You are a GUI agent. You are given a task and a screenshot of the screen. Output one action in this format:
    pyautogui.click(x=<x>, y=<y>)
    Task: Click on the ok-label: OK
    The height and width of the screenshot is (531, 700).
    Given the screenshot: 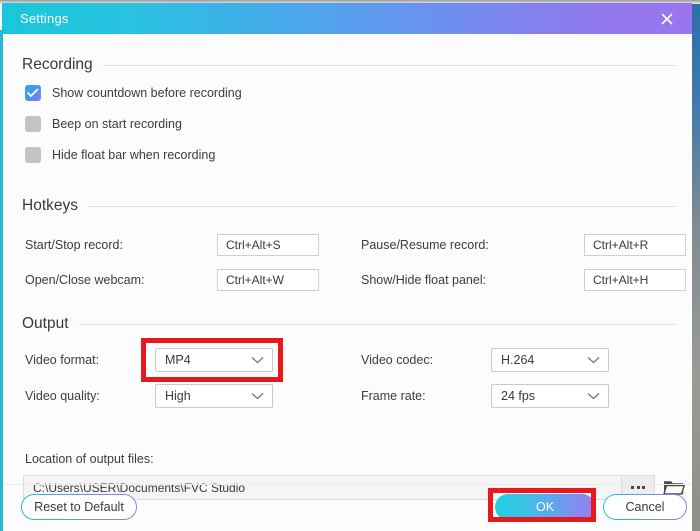 What is the action you would take?
    pyautogui.click(x=545, y=507)
    